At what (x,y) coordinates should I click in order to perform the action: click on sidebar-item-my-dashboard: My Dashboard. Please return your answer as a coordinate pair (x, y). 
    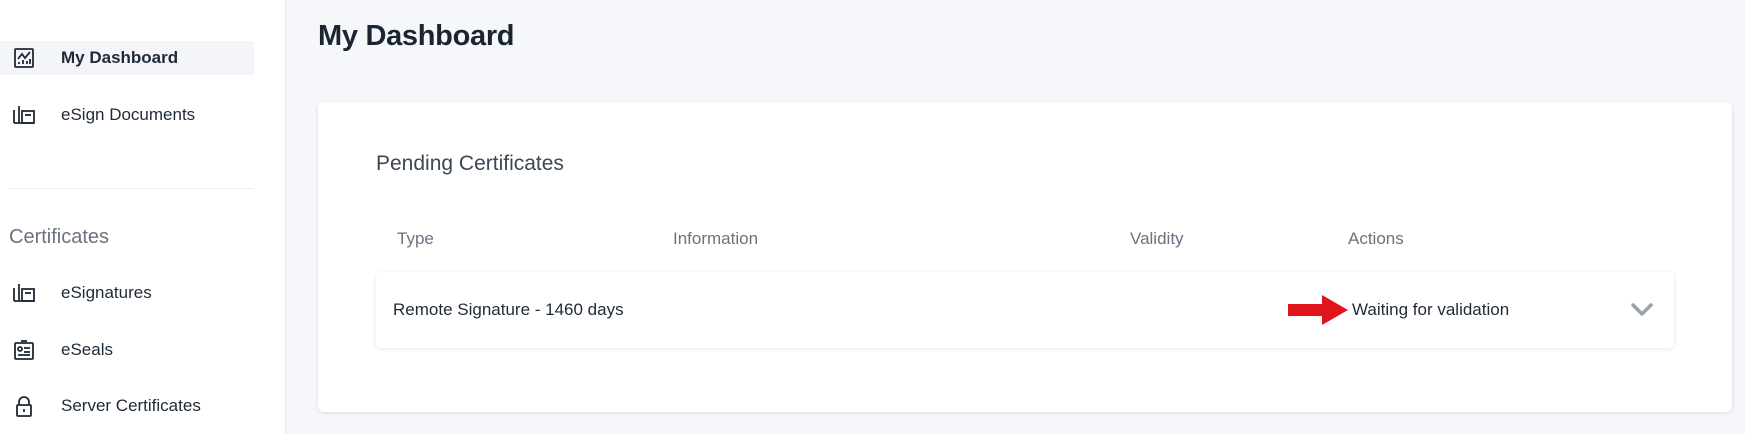
    Looking at the image, I should click on (127, 58).